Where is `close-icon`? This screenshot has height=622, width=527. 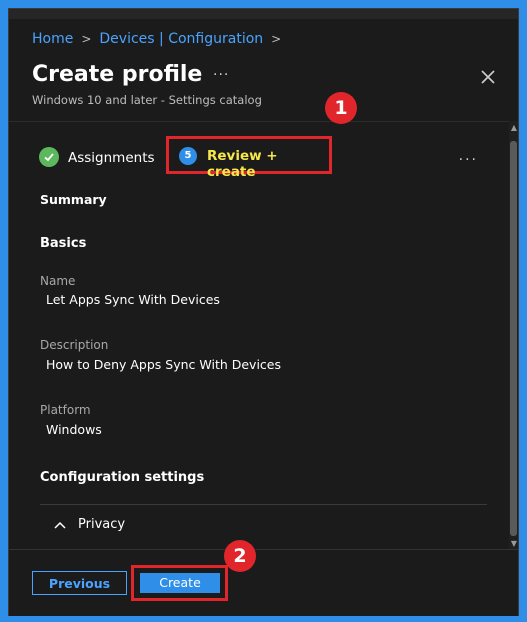
close-icon is located at coordinates (488, 77).